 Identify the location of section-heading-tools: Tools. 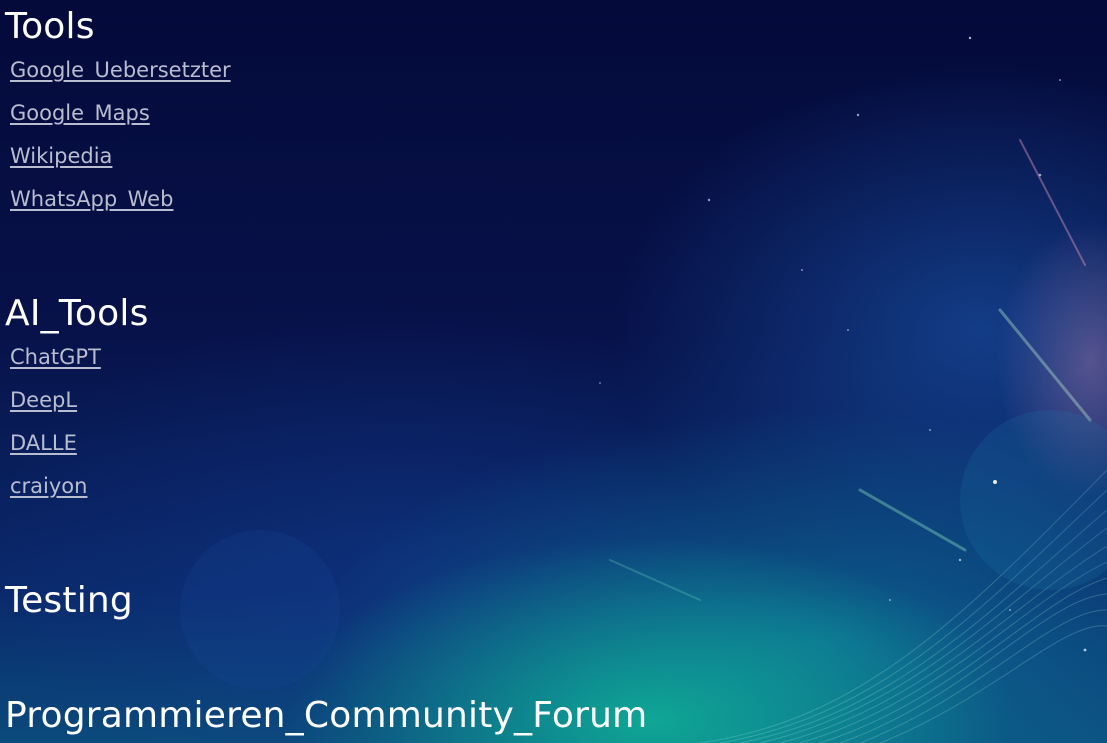
(50, 26).